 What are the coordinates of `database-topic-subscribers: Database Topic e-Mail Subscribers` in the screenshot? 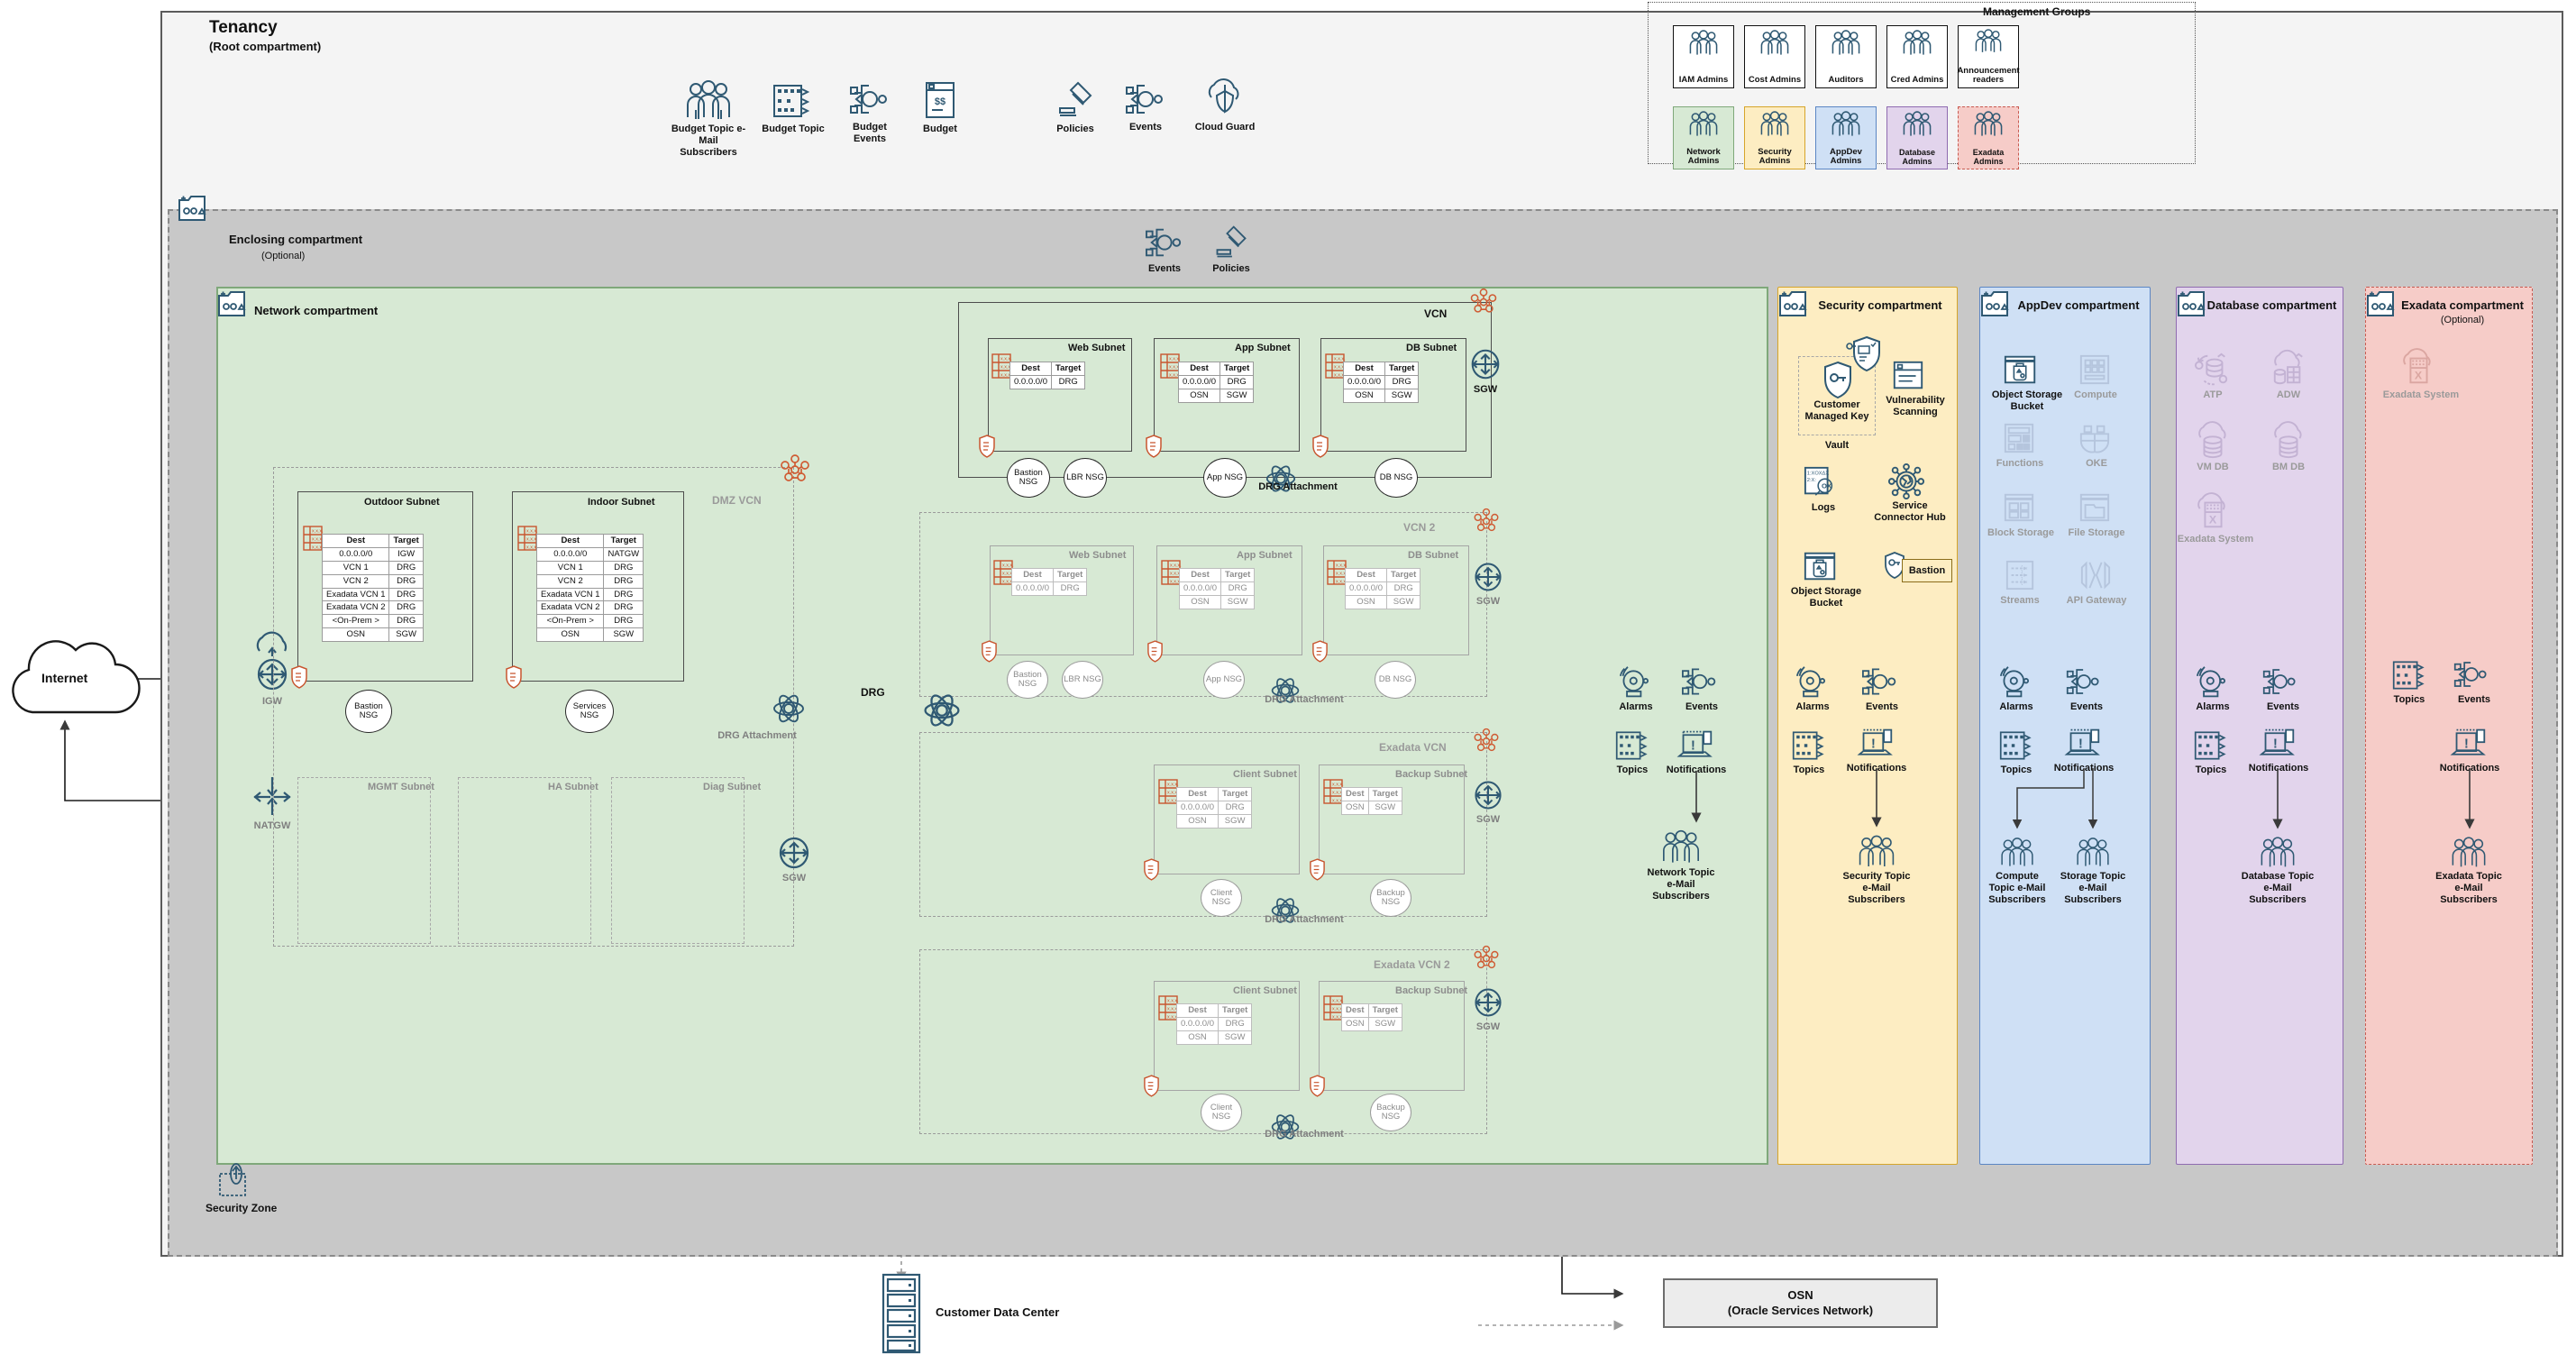 It's located at (2278, 871).